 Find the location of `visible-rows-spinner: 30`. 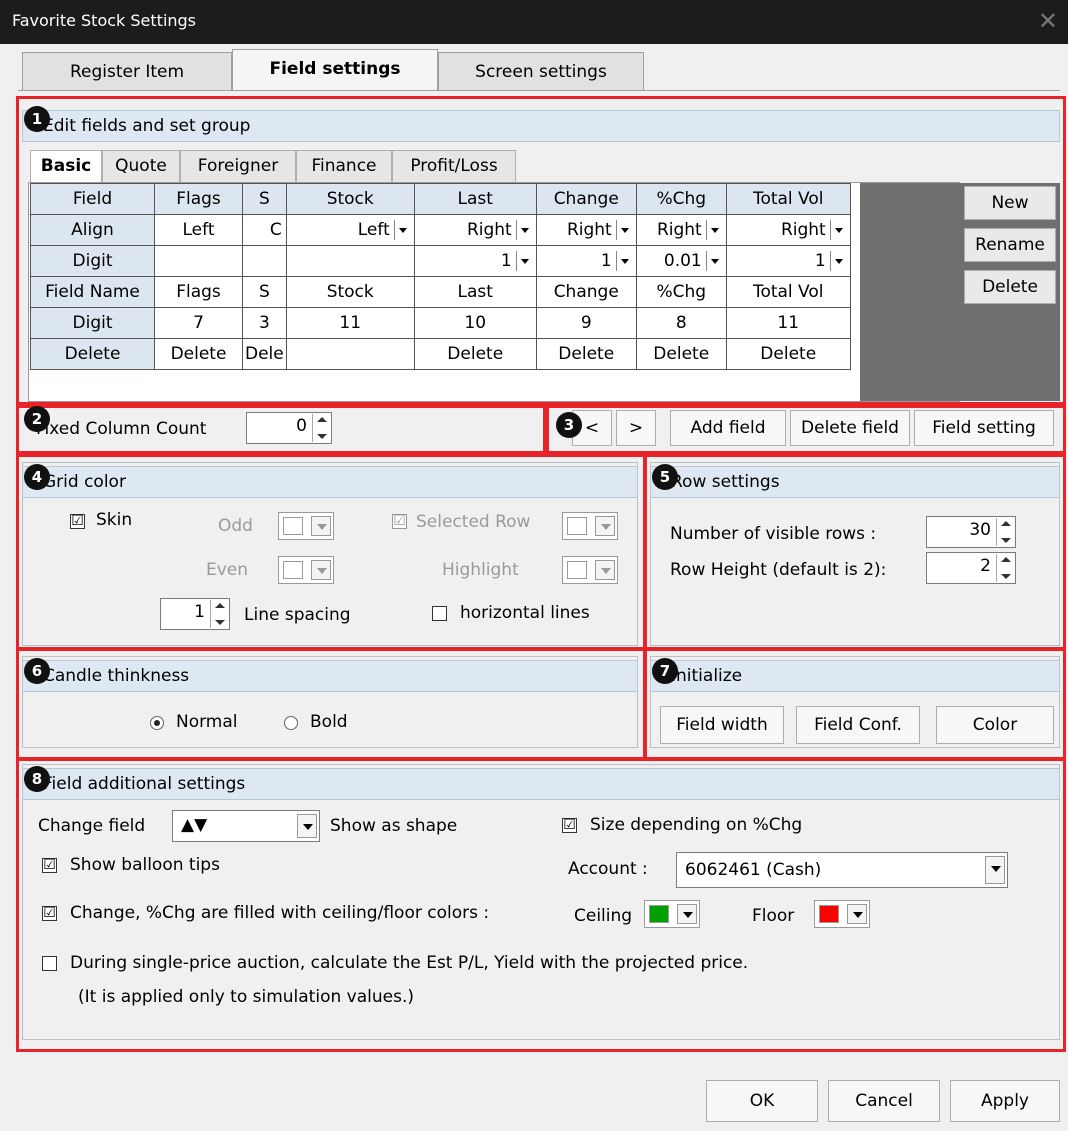

visible-rows-spinner: 30 is located at coordinates (971, 532).